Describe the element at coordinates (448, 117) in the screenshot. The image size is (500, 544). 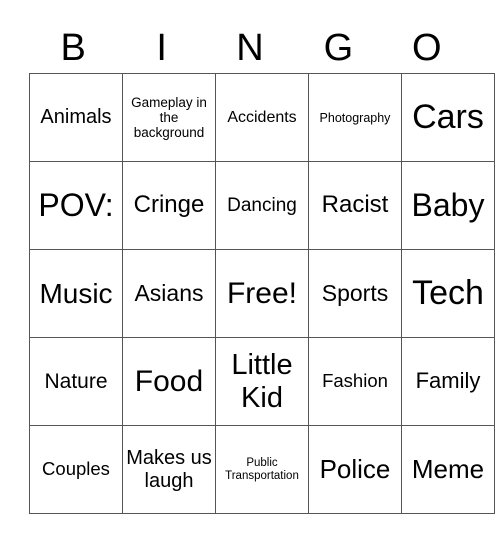
I see `bingo-cell: Cars` at that location.